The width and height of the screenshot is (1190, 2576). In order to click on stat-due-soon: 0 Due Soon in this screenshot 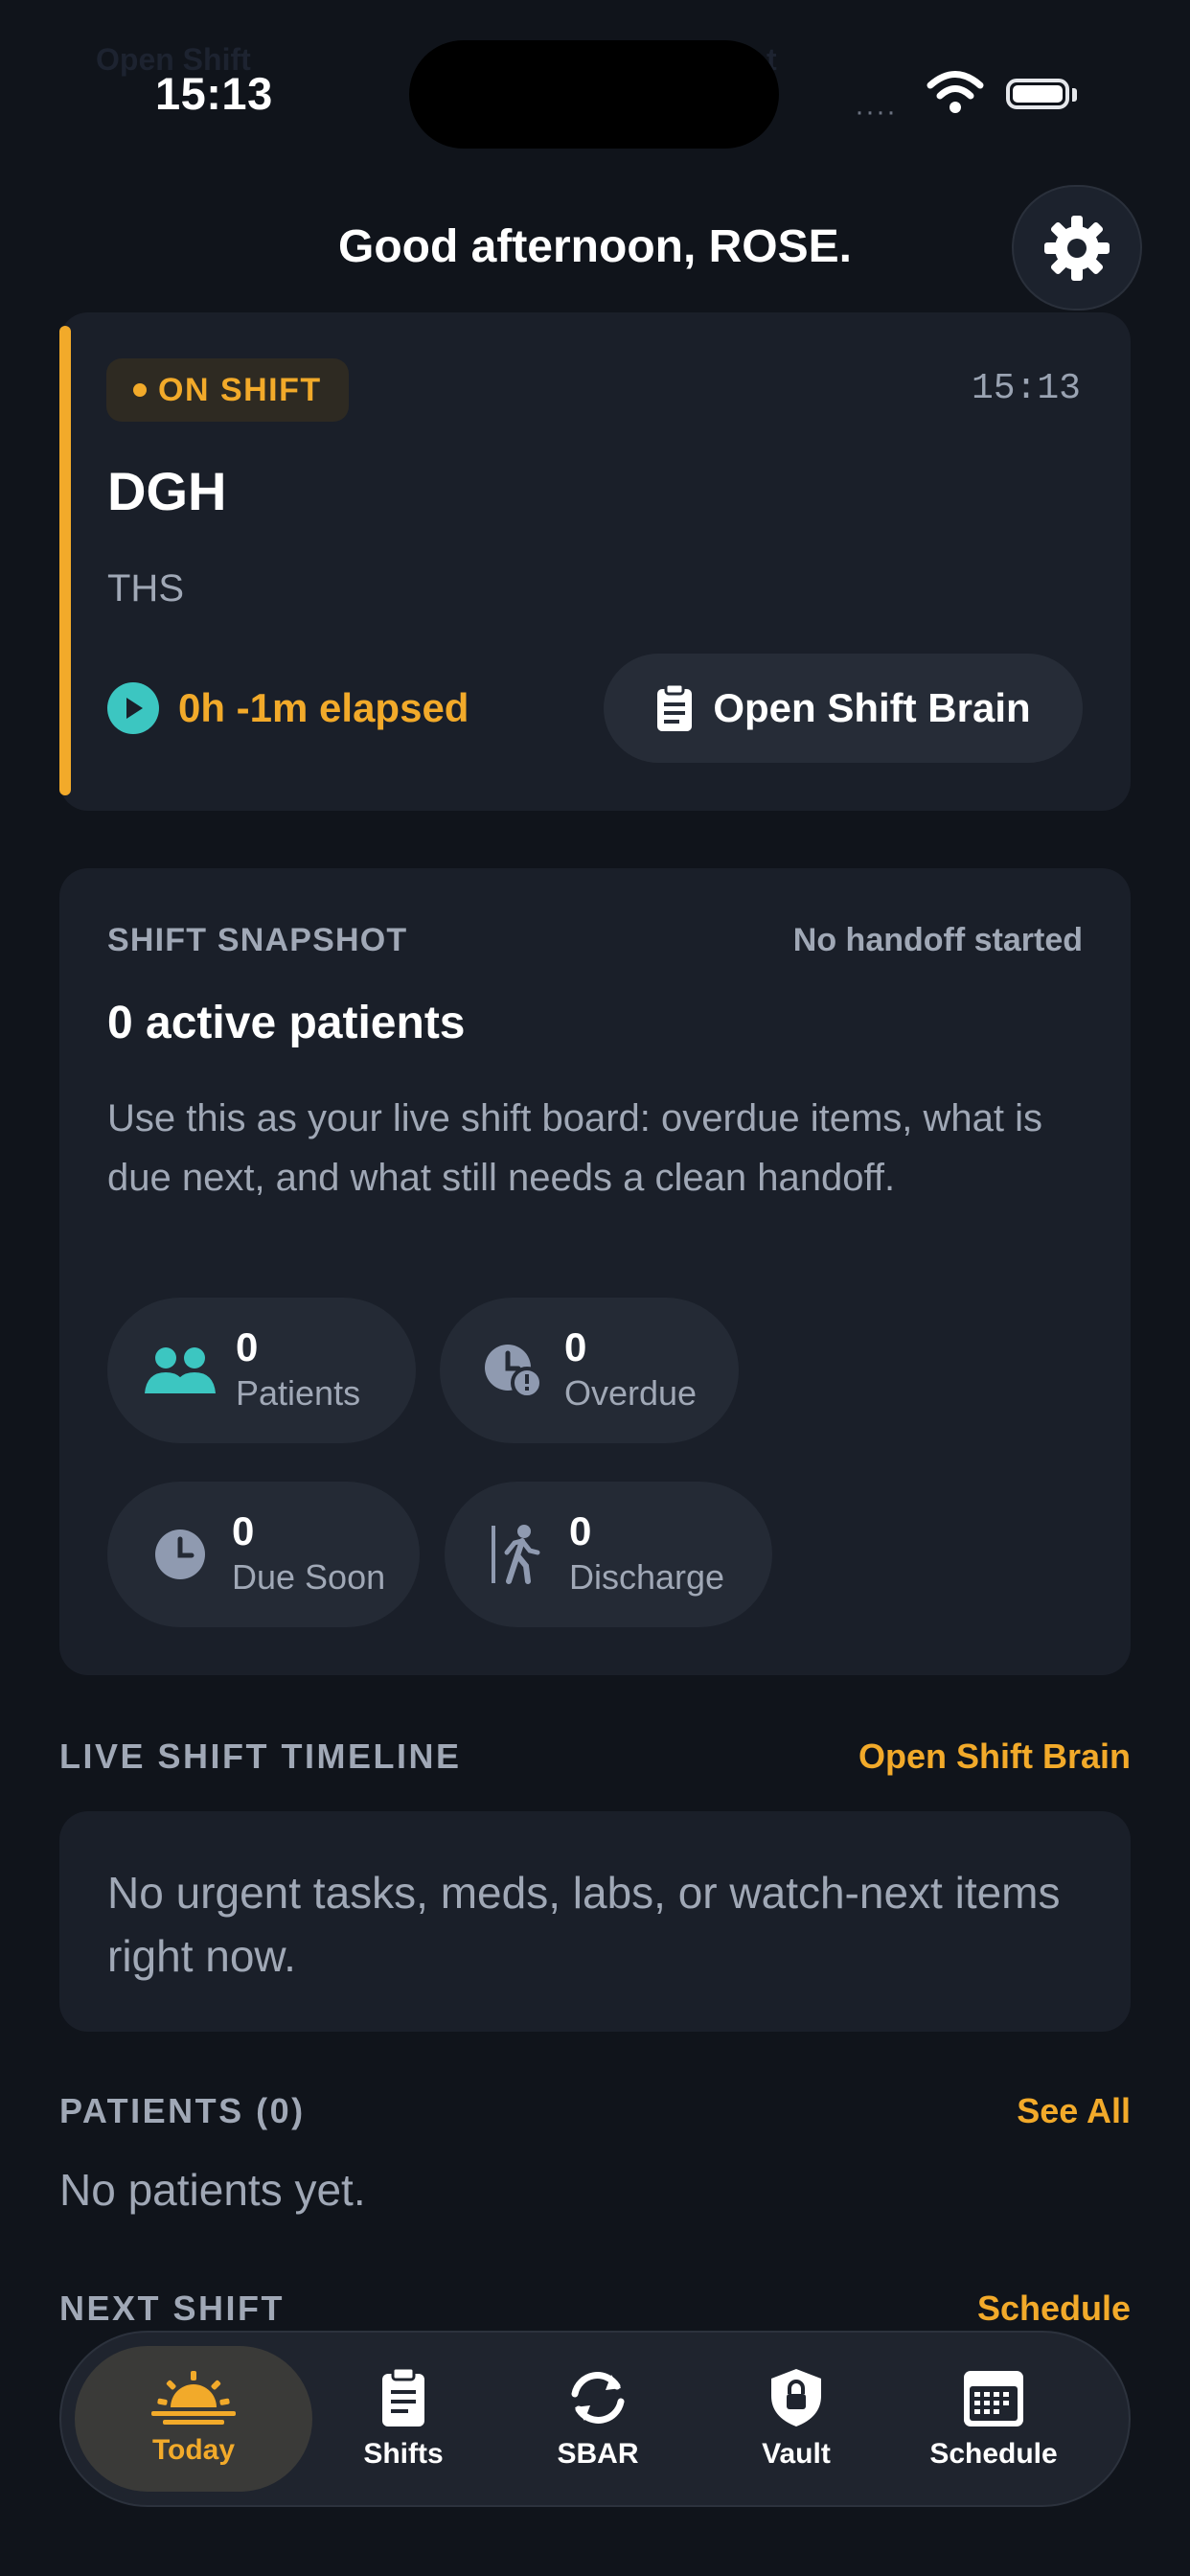, I will do `click(264, 1554)`.